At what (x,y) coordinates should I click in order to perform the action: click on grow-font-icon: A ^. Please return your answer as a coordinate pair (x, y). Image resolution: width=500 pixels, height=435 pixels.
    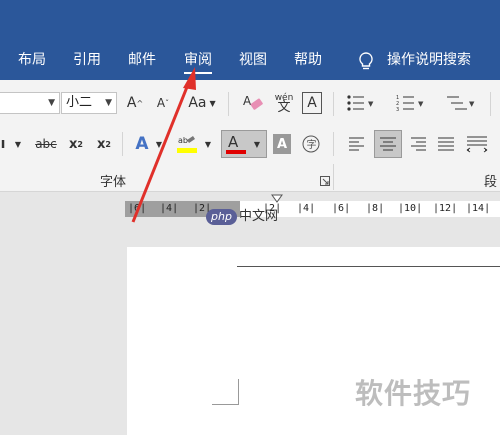
    Looking at the image, I should click on (135, 103).